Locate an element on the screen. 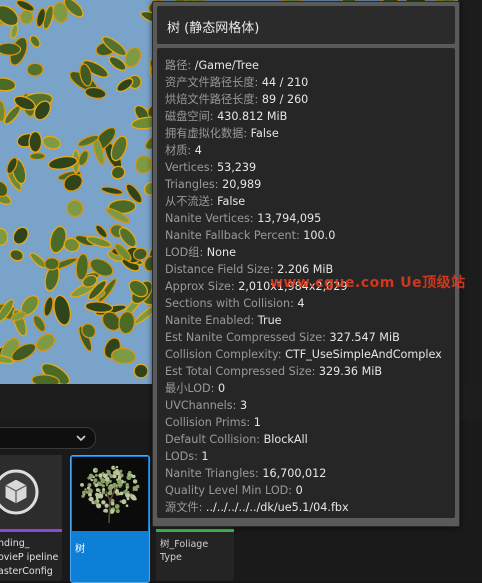 Image resolution: width=482 pixels, height=583 pixels. tooltip-row: Collision Prims: 1 is located at coordinates (303, 422).